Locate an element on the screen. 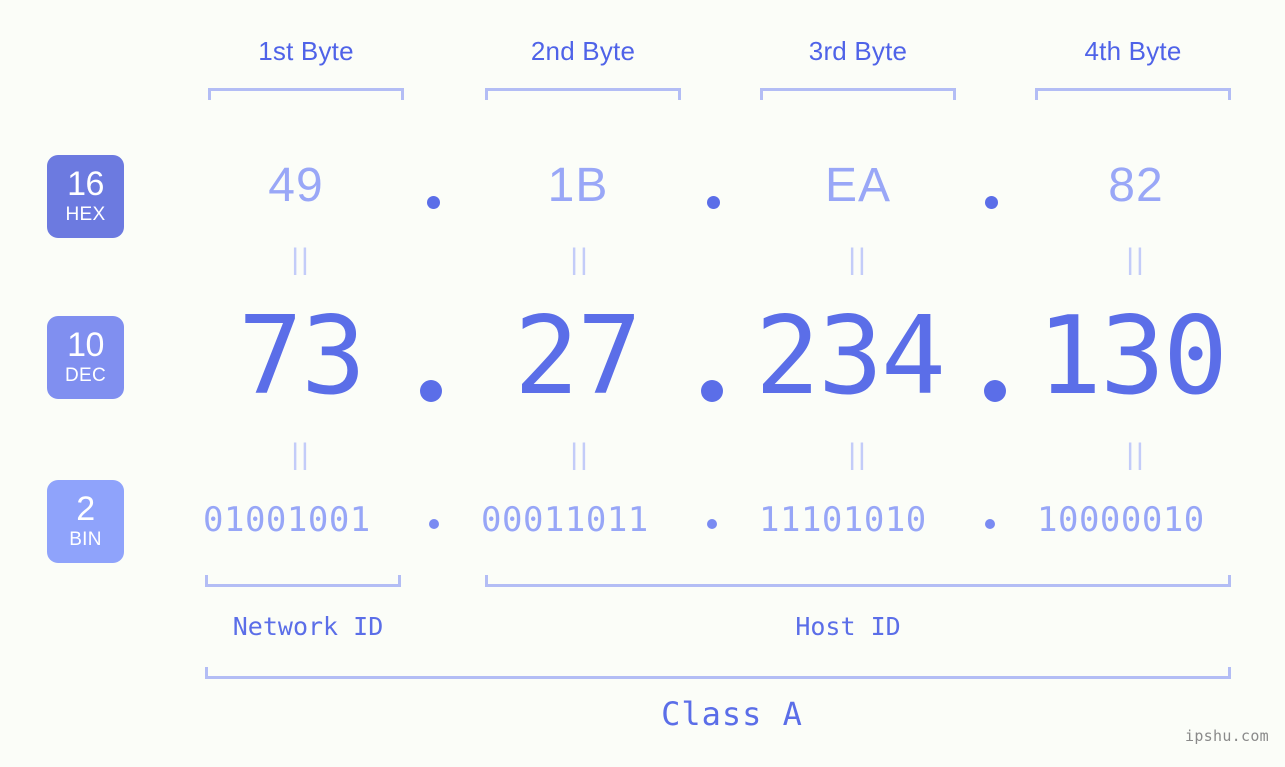 This screenshot has width=1285, height=767. host-id-bracket is located at coordinates (858, 581).